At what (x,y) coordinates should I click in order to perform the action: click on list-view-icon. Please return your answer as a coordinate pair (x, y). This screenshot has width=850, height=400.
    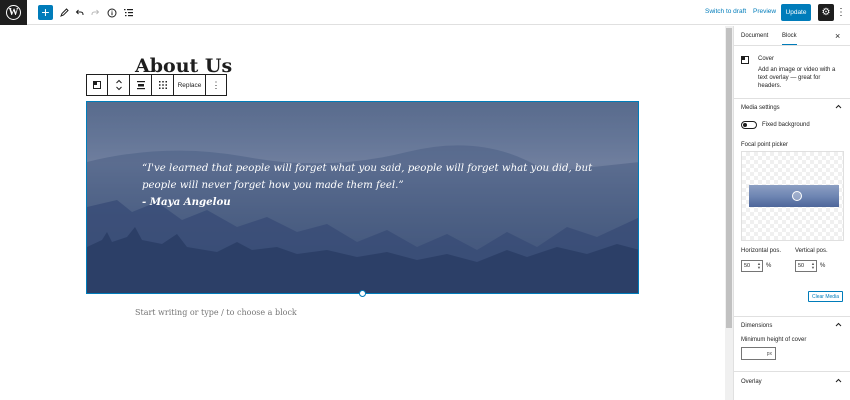
    Looking at the image, I should click on (128, 12).